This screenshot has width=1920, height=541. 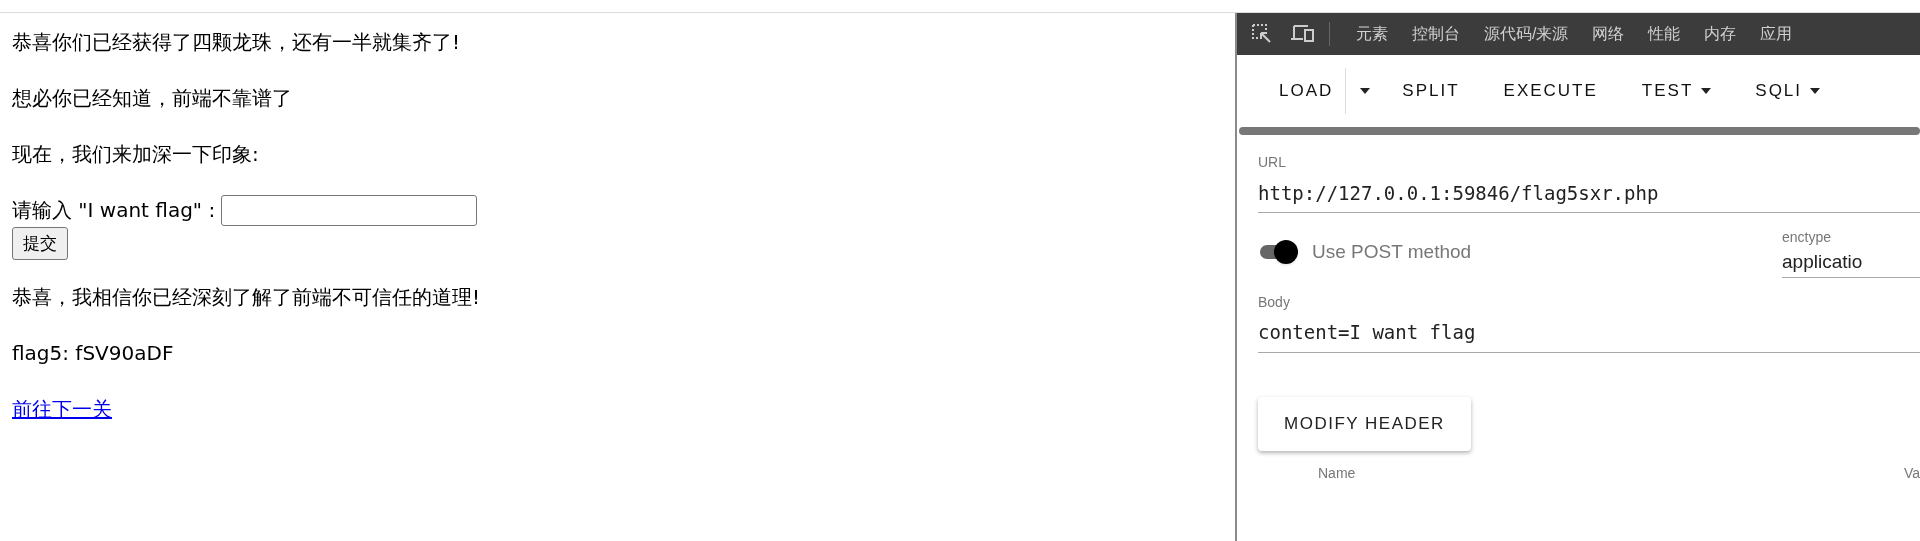 What do you see at coordinates (114, 210) in the screenshot?
I see `input-label: 请输入 "I want flag" :` at bounding box center [114, 210].